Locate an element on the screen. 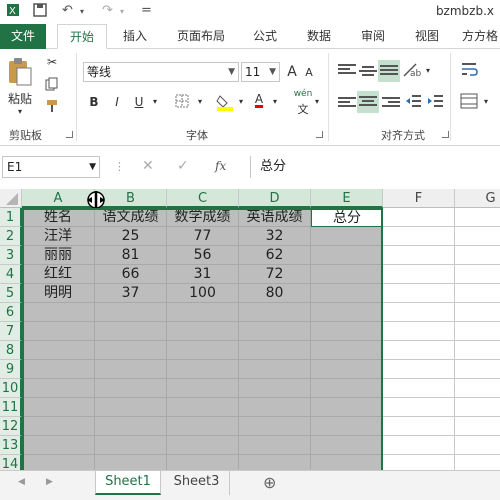  cell-g7 is located at coordinates (477, 331).